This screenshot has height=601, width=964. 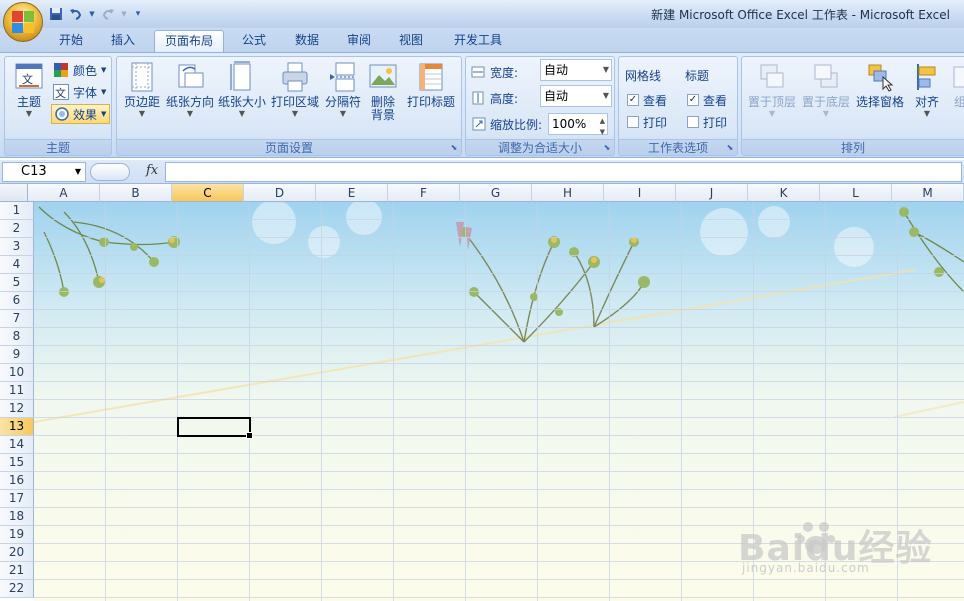 What do you see at coordinates (383, 77) in the screenshot?
I see `background-image-icon` at bounding box center [383, 77].